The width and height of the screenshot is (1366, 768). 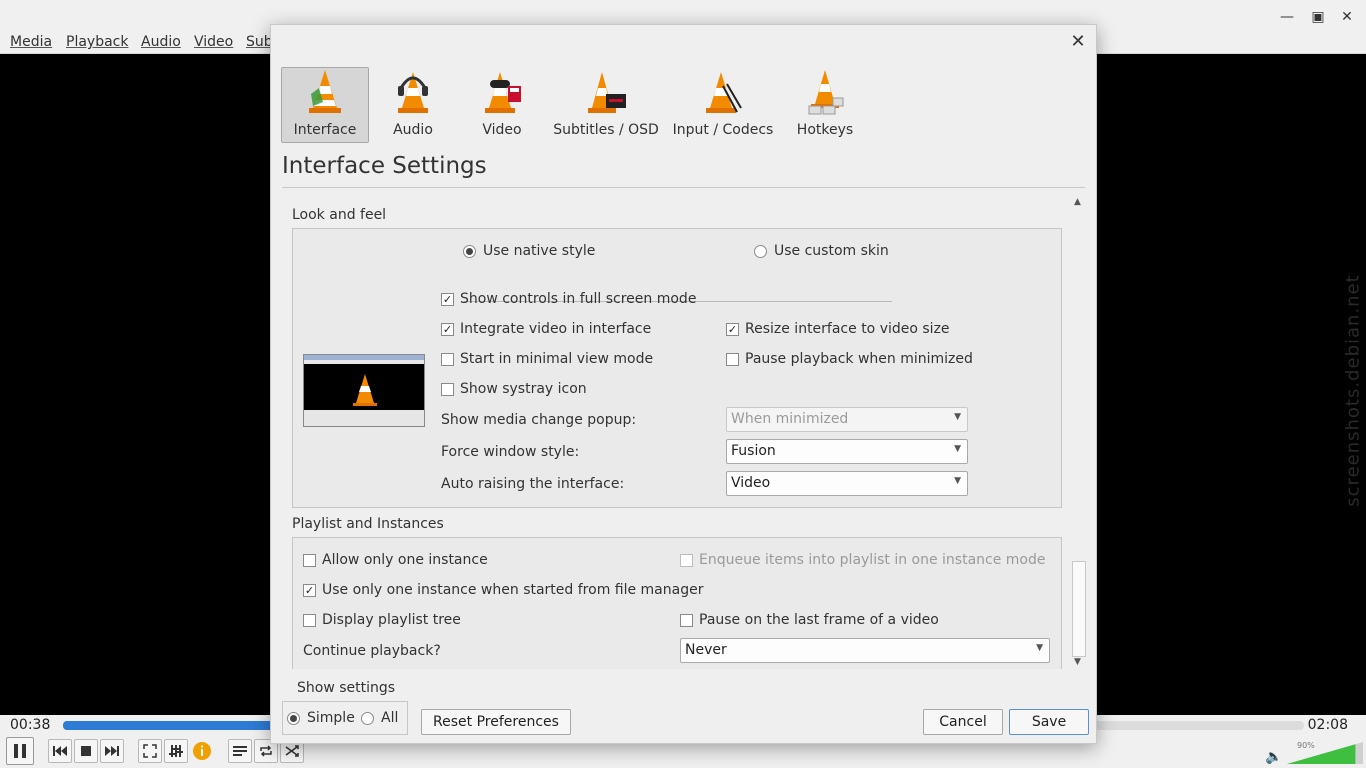 I want to click on custom-skin-radio: Use custom skin, so click(x=821, y=251).